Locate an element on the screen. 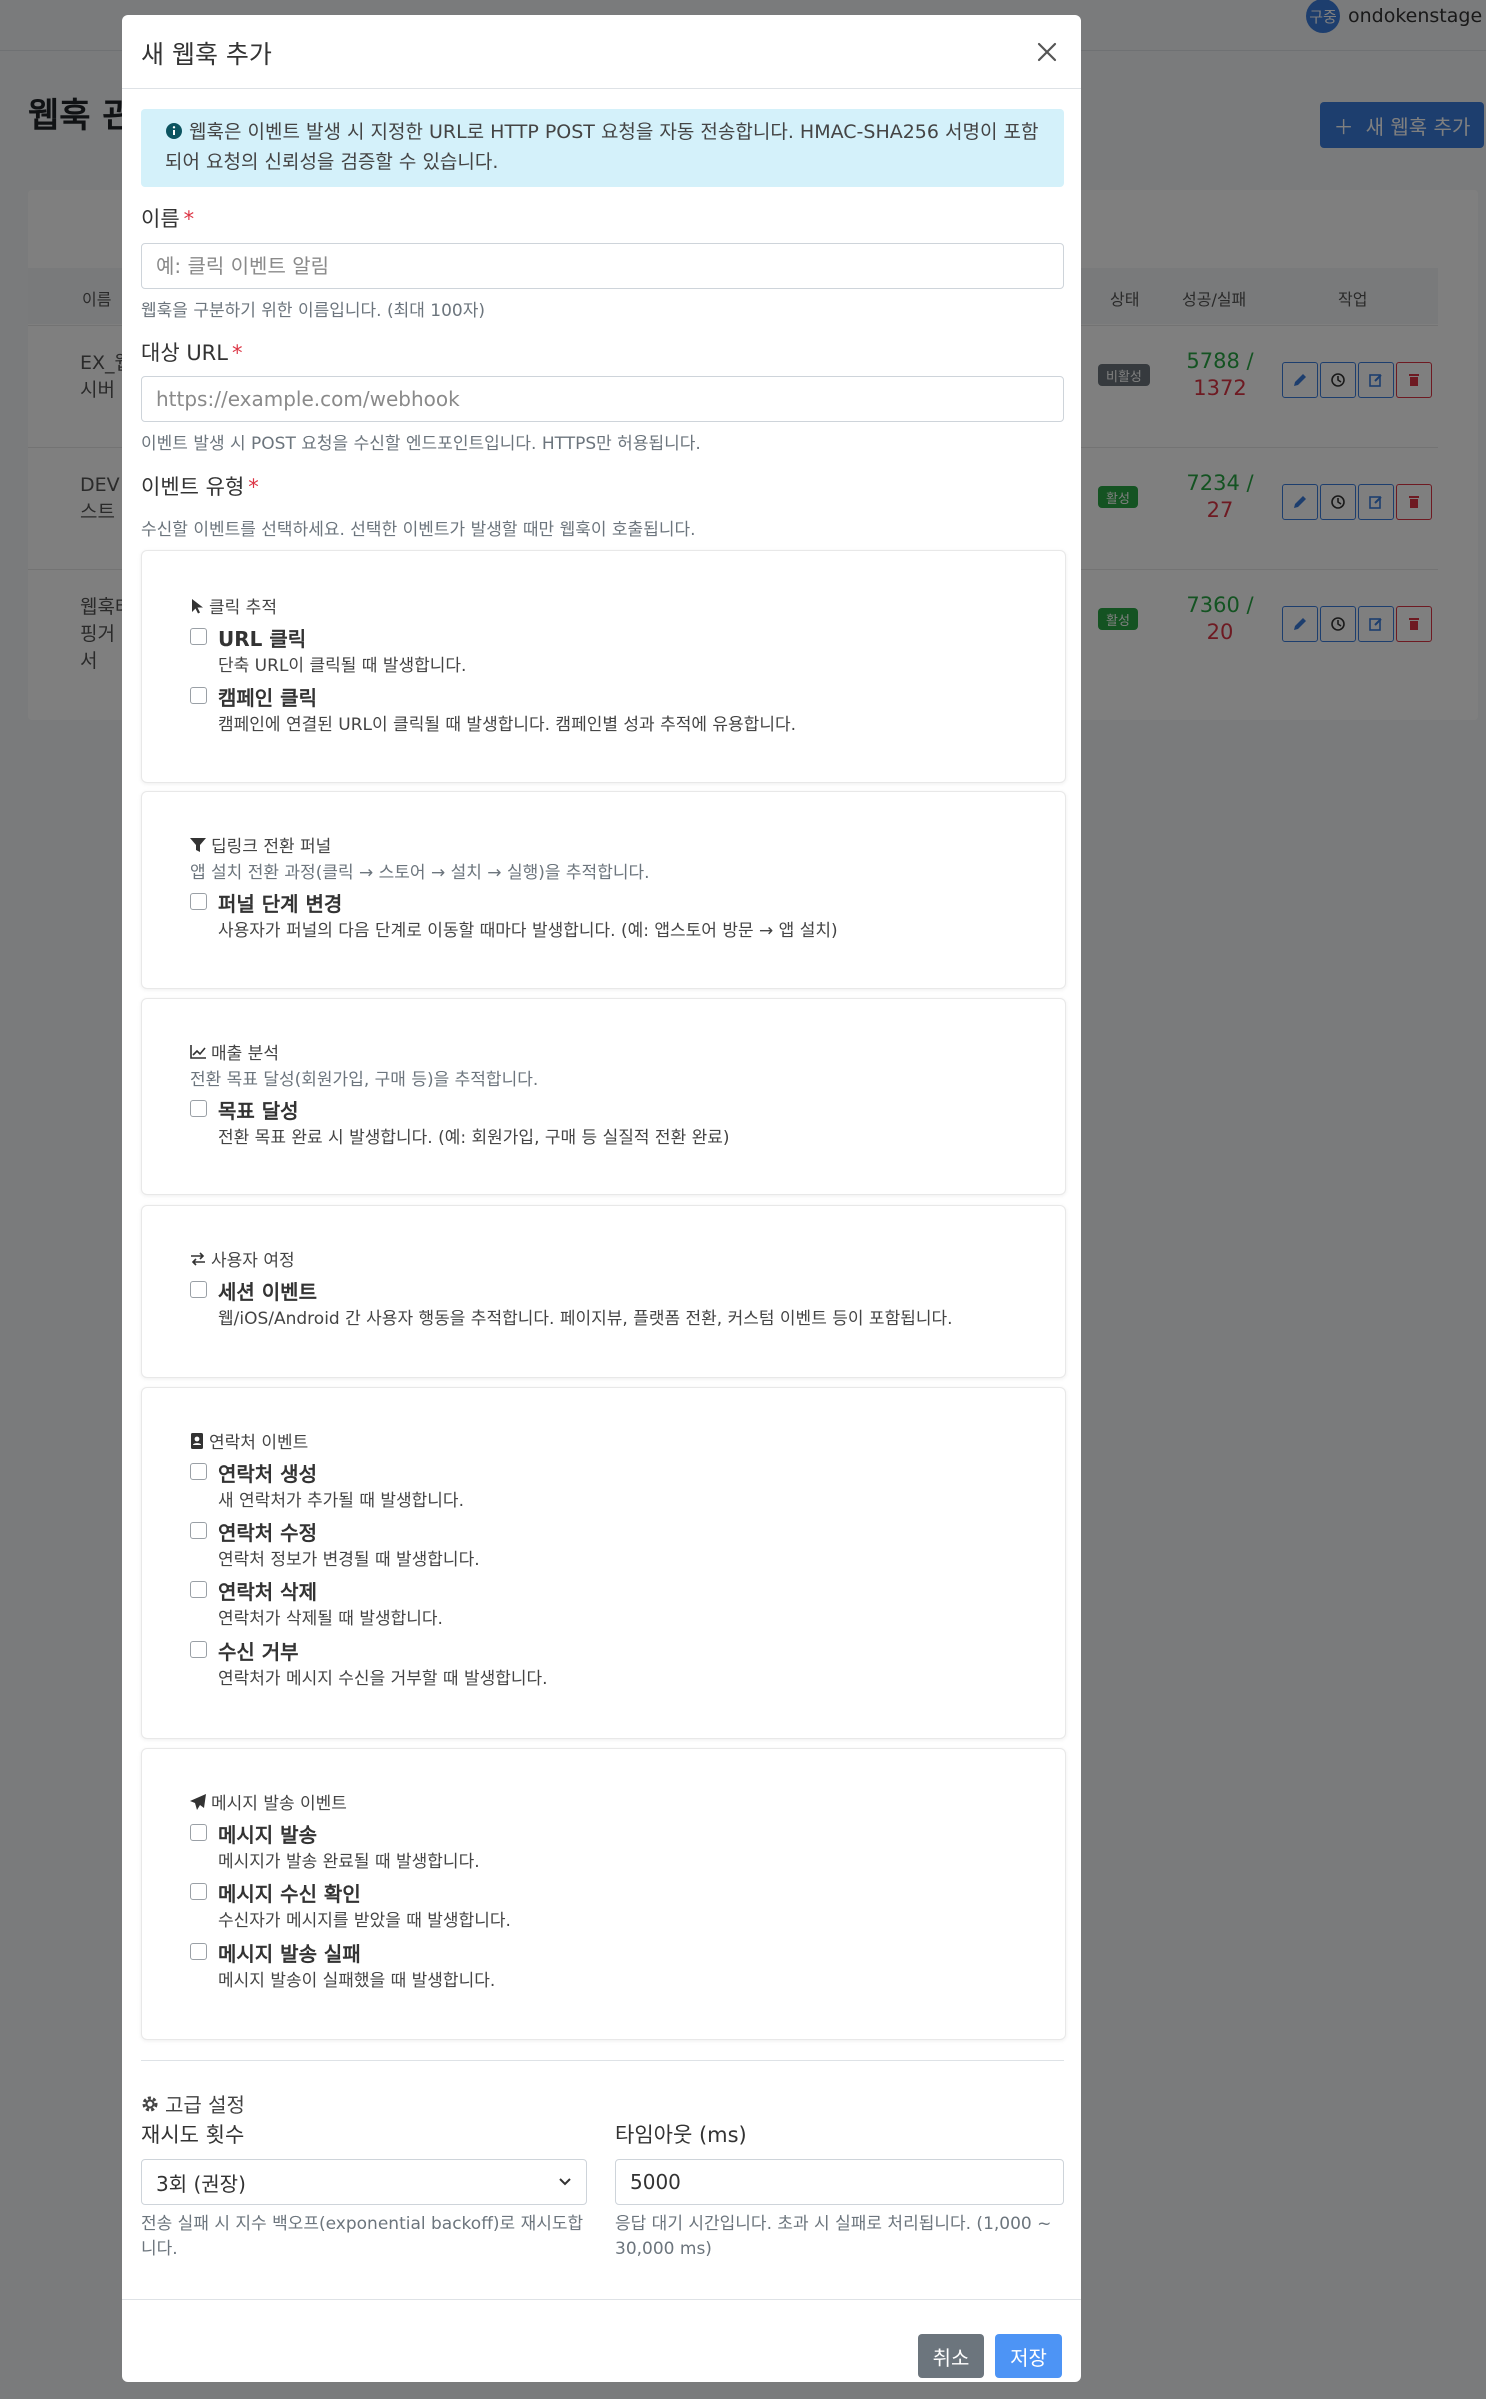 The height and width of the screenshot is (2399, 1486). group-title-text: 매출 분석 is located at coordinates (245, 1054).